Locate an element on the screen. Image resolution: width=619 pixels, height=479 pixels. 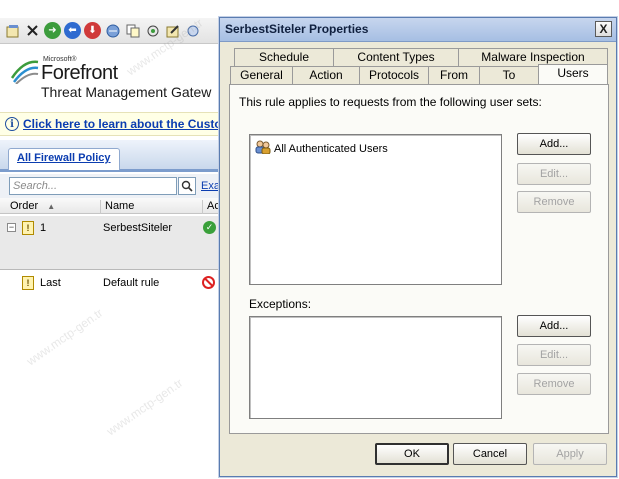
user-set-label: All Authenticated Users is located at coordinates (331, 148).